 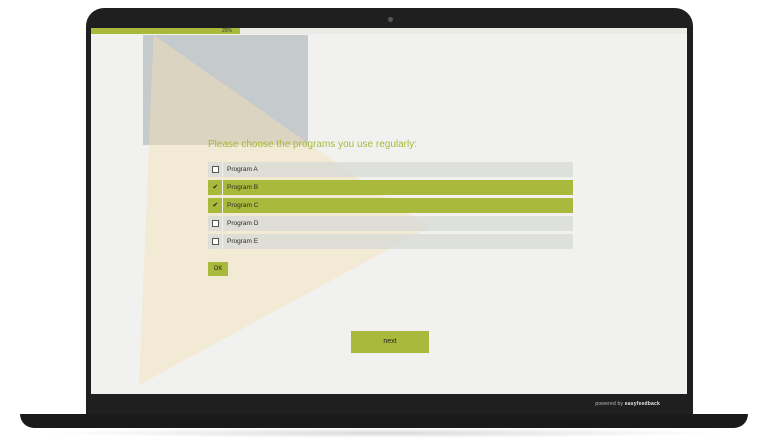 I want to click on option-program-b: ✔ Program B, so click(x=390, y=187).